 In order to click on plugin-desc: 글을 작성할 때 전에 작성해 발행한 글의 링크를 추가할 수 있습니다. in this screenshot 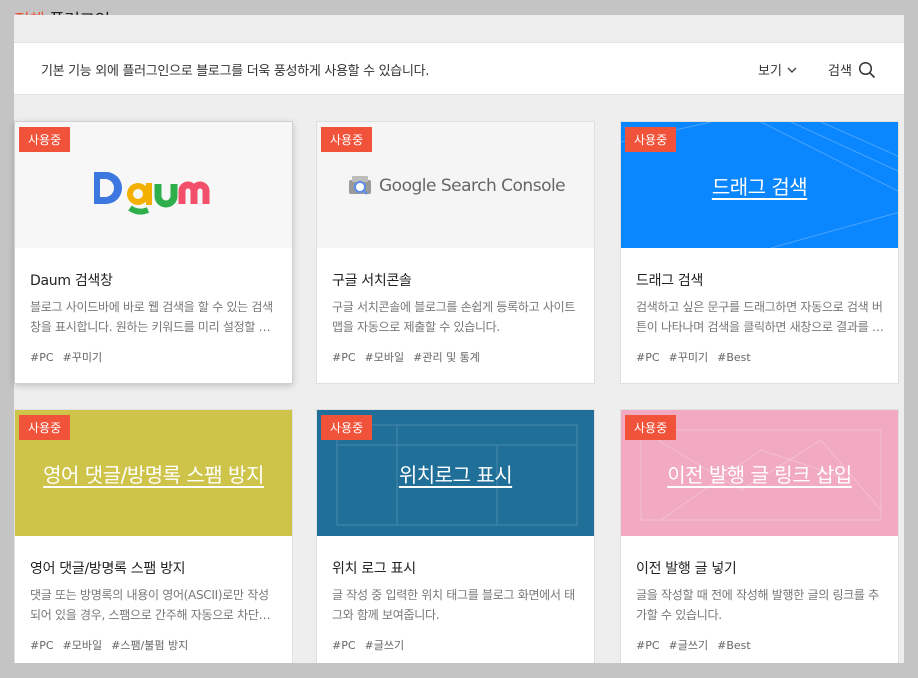, I will do `click(757, 605)`.